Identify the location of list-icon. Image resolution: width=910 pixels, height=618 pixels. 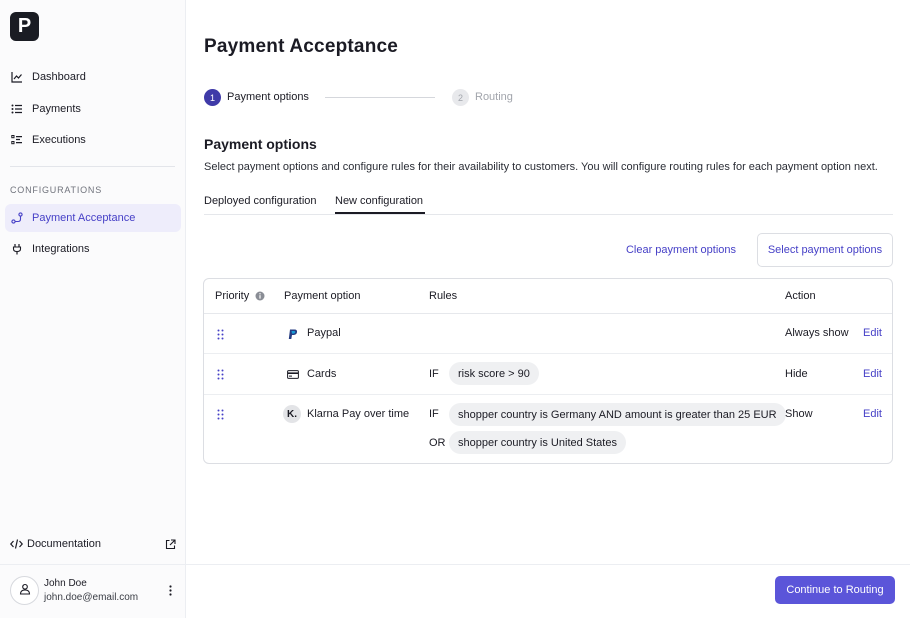
(17, 109).